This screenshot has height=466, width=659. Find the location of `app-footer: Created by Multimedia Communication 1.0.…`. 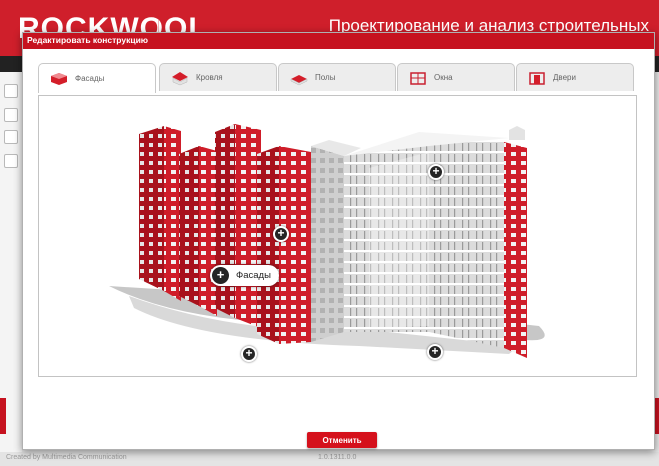

app-footer: Created by Multimedia Communication 1.0.… is located at coordinates (329, 459).